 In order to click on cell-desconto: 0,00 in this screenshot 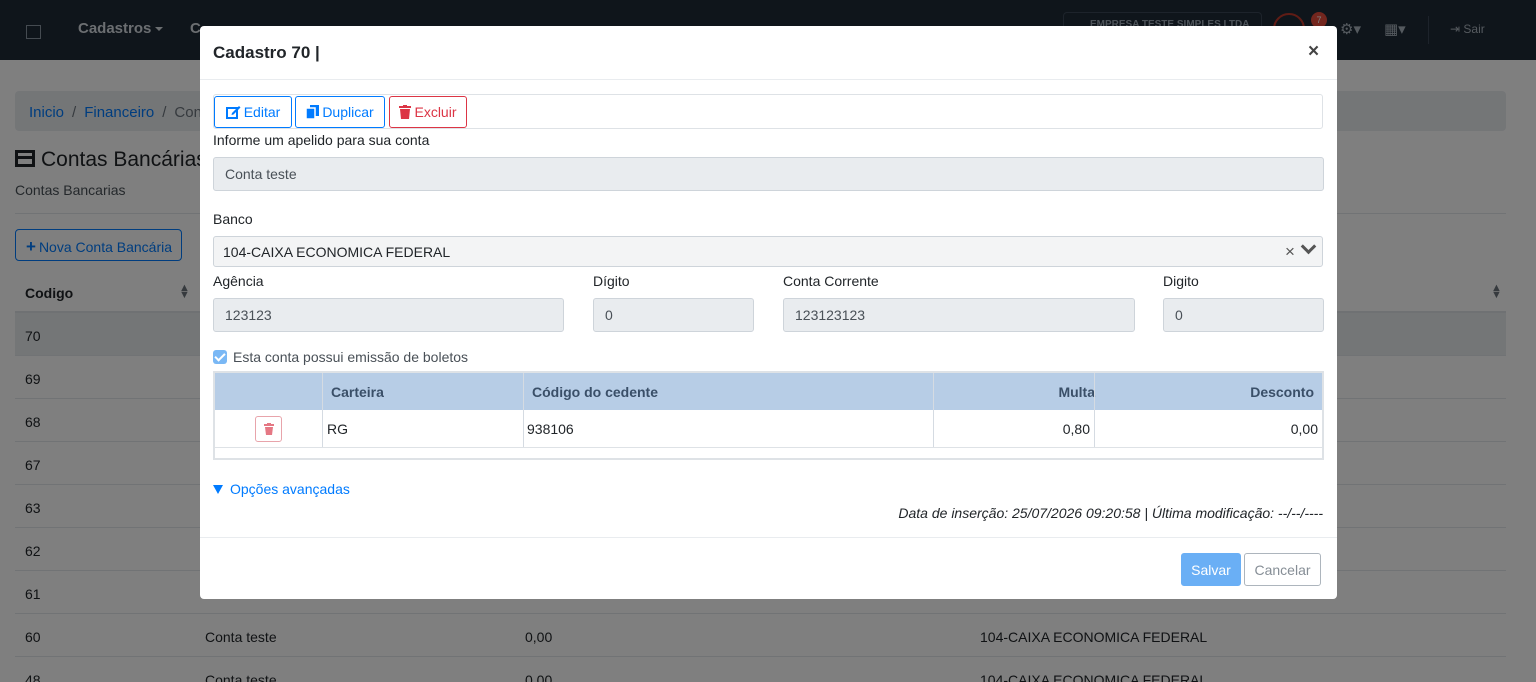, I will do `click(1304, 429)`.